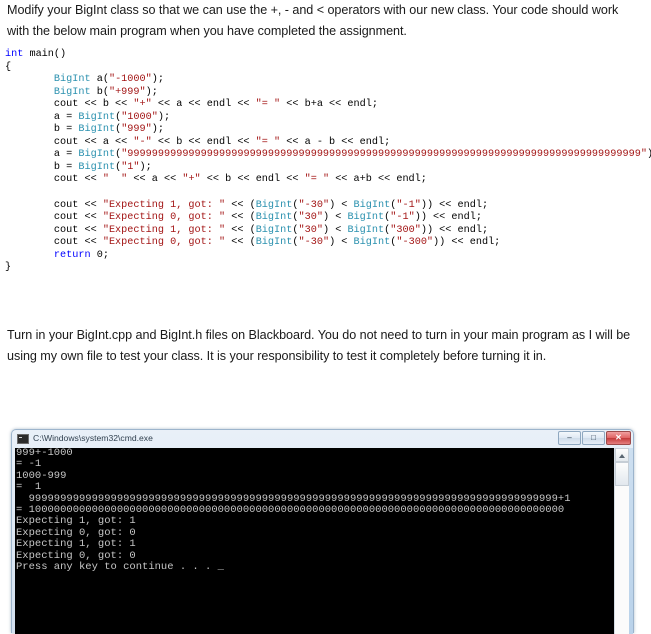 The image size is (651, 634). Describe the element at coordinates (8, 67) in the screenshot. I see `code-line: {` at that location.